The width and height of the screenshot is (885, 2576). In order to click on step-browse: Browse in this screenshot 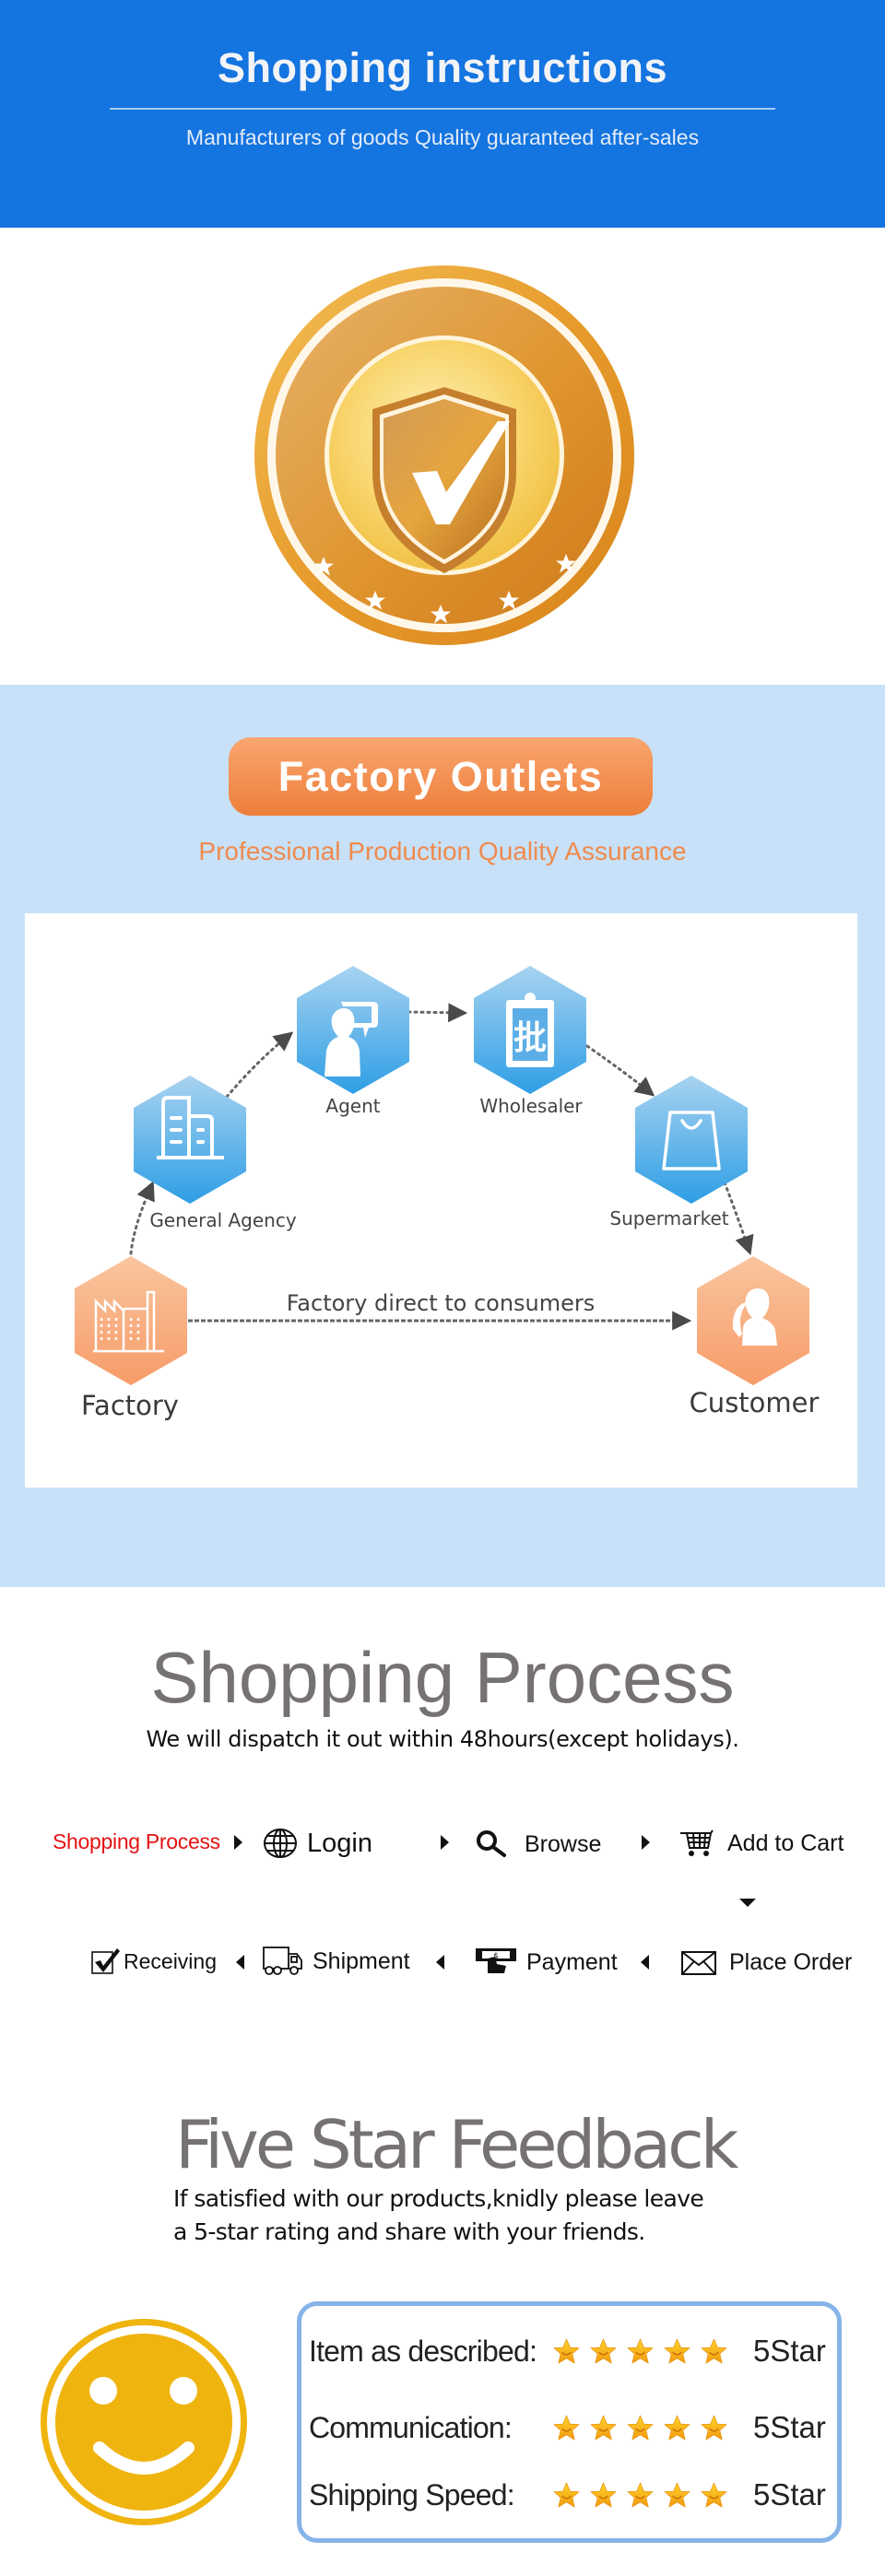, I will do `click(538, 1844)`.